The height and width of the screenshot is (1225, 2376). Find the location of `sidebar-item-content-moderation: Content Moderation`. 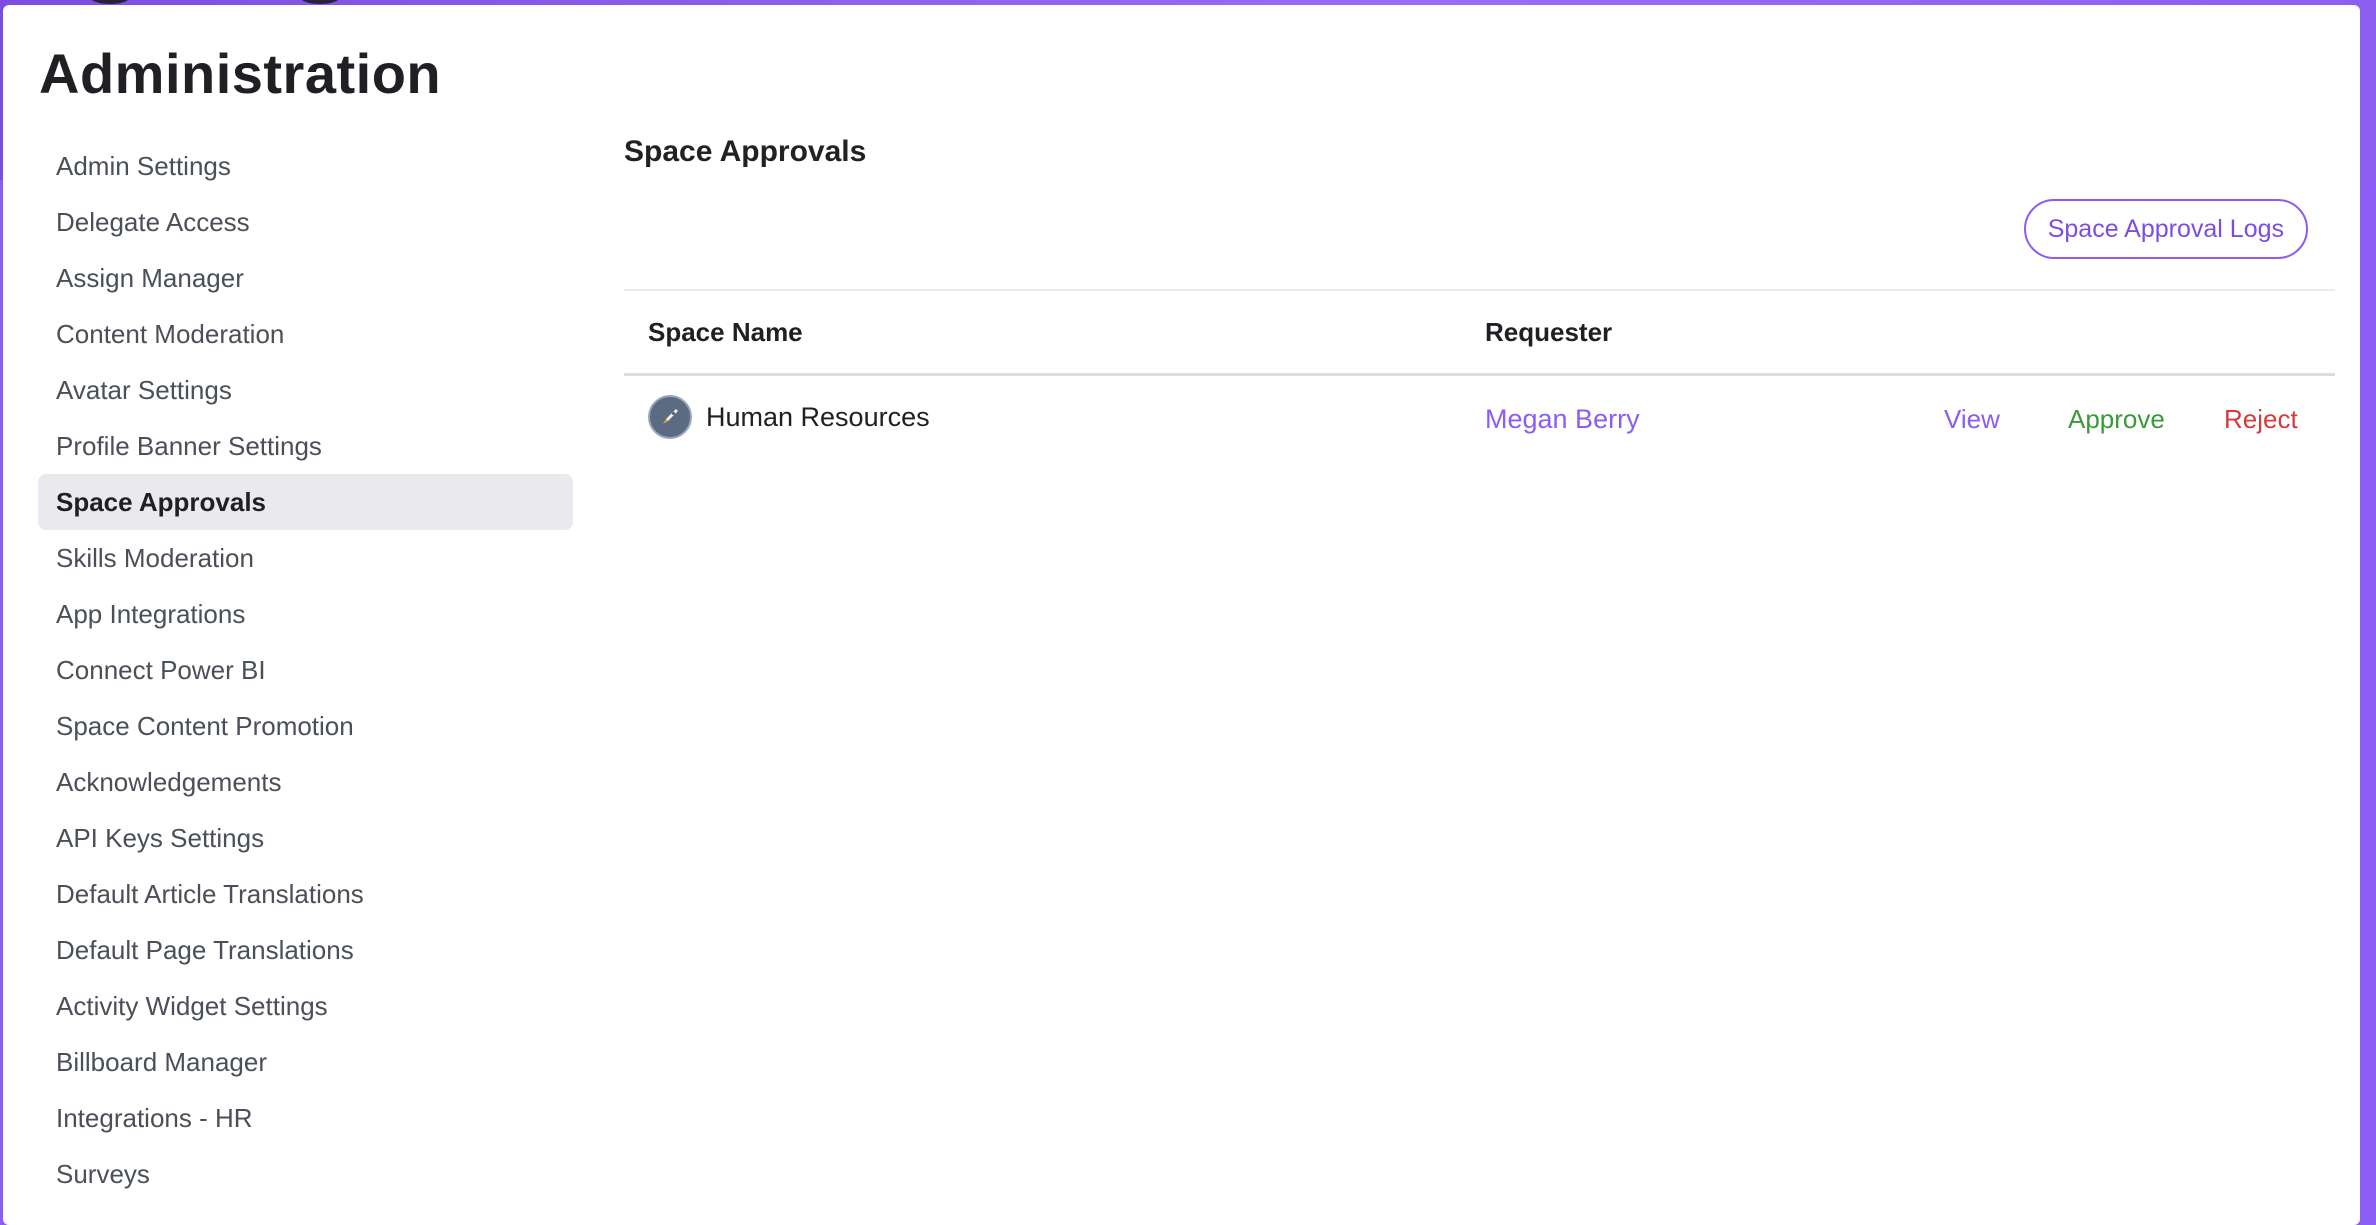

sidebar-item-content-moderation: Content Moderation is located at coordinates (305, 334).